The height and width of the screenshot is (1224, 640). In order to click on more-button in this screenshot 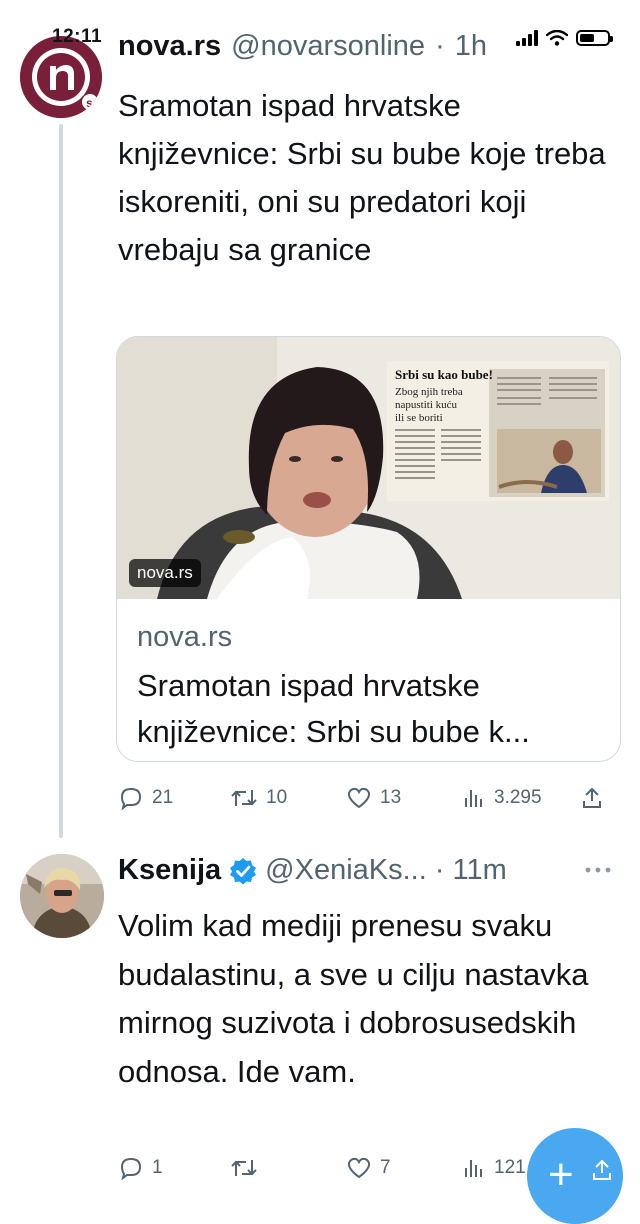, I will do `click(598, 871)`.